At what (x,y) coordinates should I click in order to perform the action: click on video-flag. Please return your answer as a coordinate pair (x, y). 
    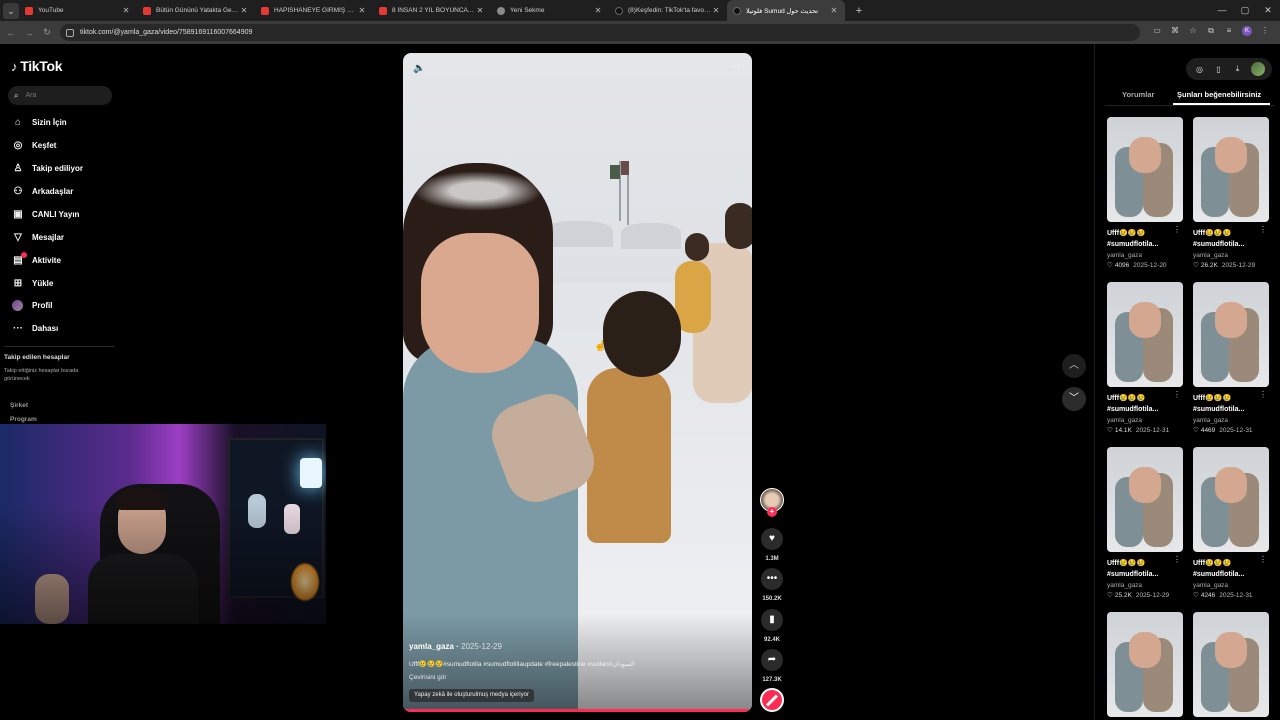
    Looking at the image, I should click on (615, 172).